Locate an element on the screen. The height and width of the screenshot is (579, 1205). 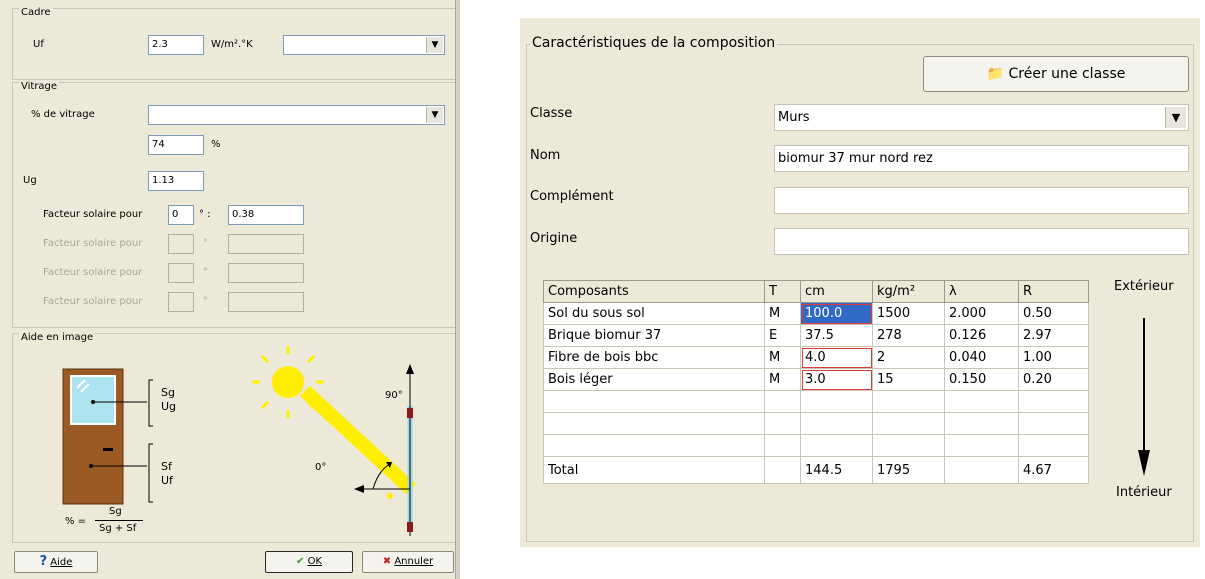
classe-select: Murs ▼ is located at coordinates (981, 117).